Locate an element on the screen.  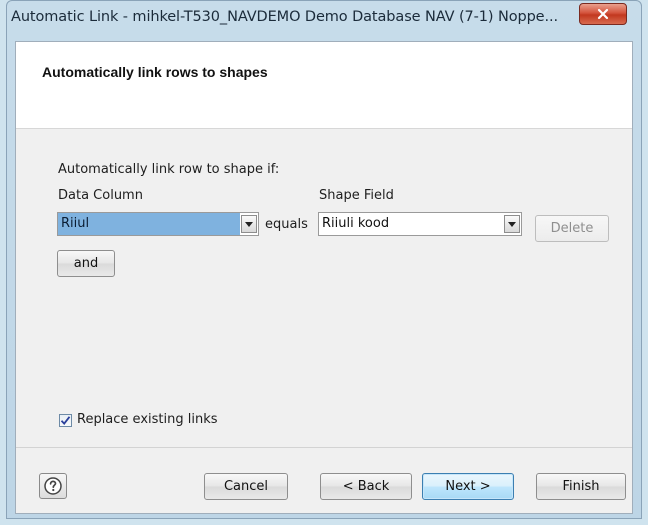
close-button is located at coordinates (603, 14).